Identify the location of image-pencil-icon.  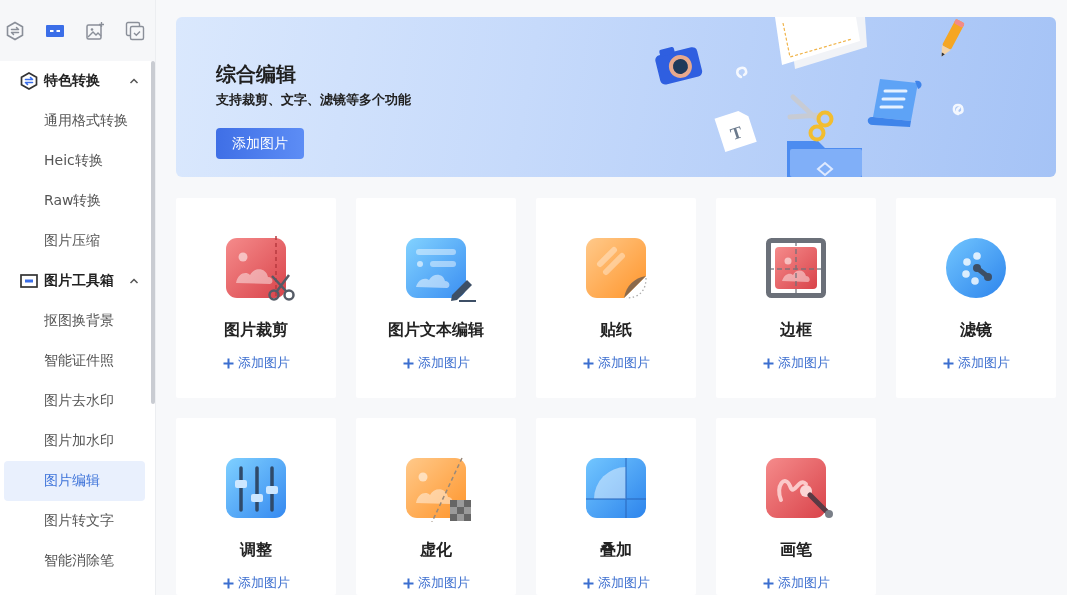
(442, 269).